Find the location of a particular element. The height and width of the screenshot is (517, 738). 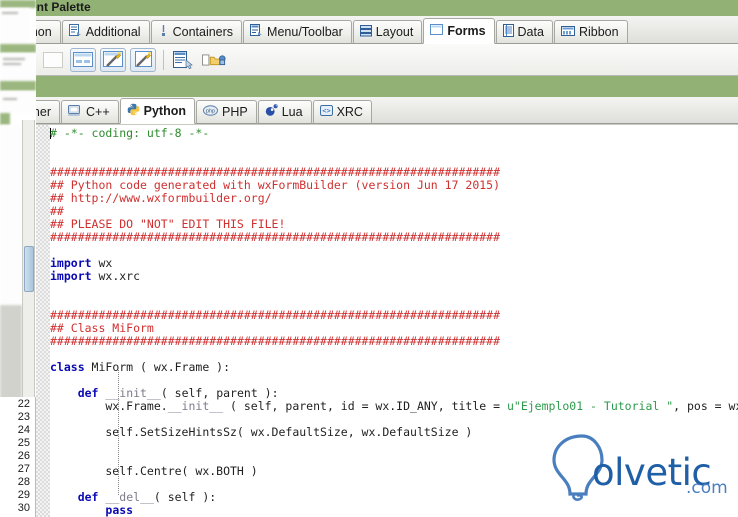

code-line: import wx is located at coordinates (394, 263).